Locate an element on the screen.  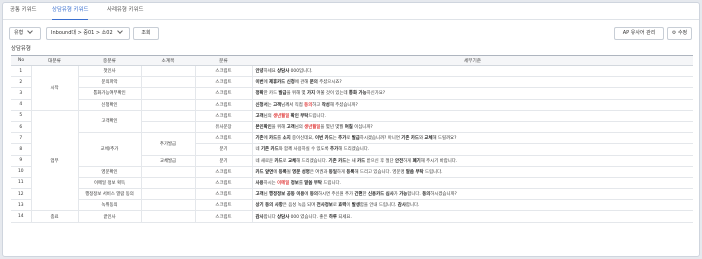
detail-text: 하세요 is located at coordinates (270, 72).